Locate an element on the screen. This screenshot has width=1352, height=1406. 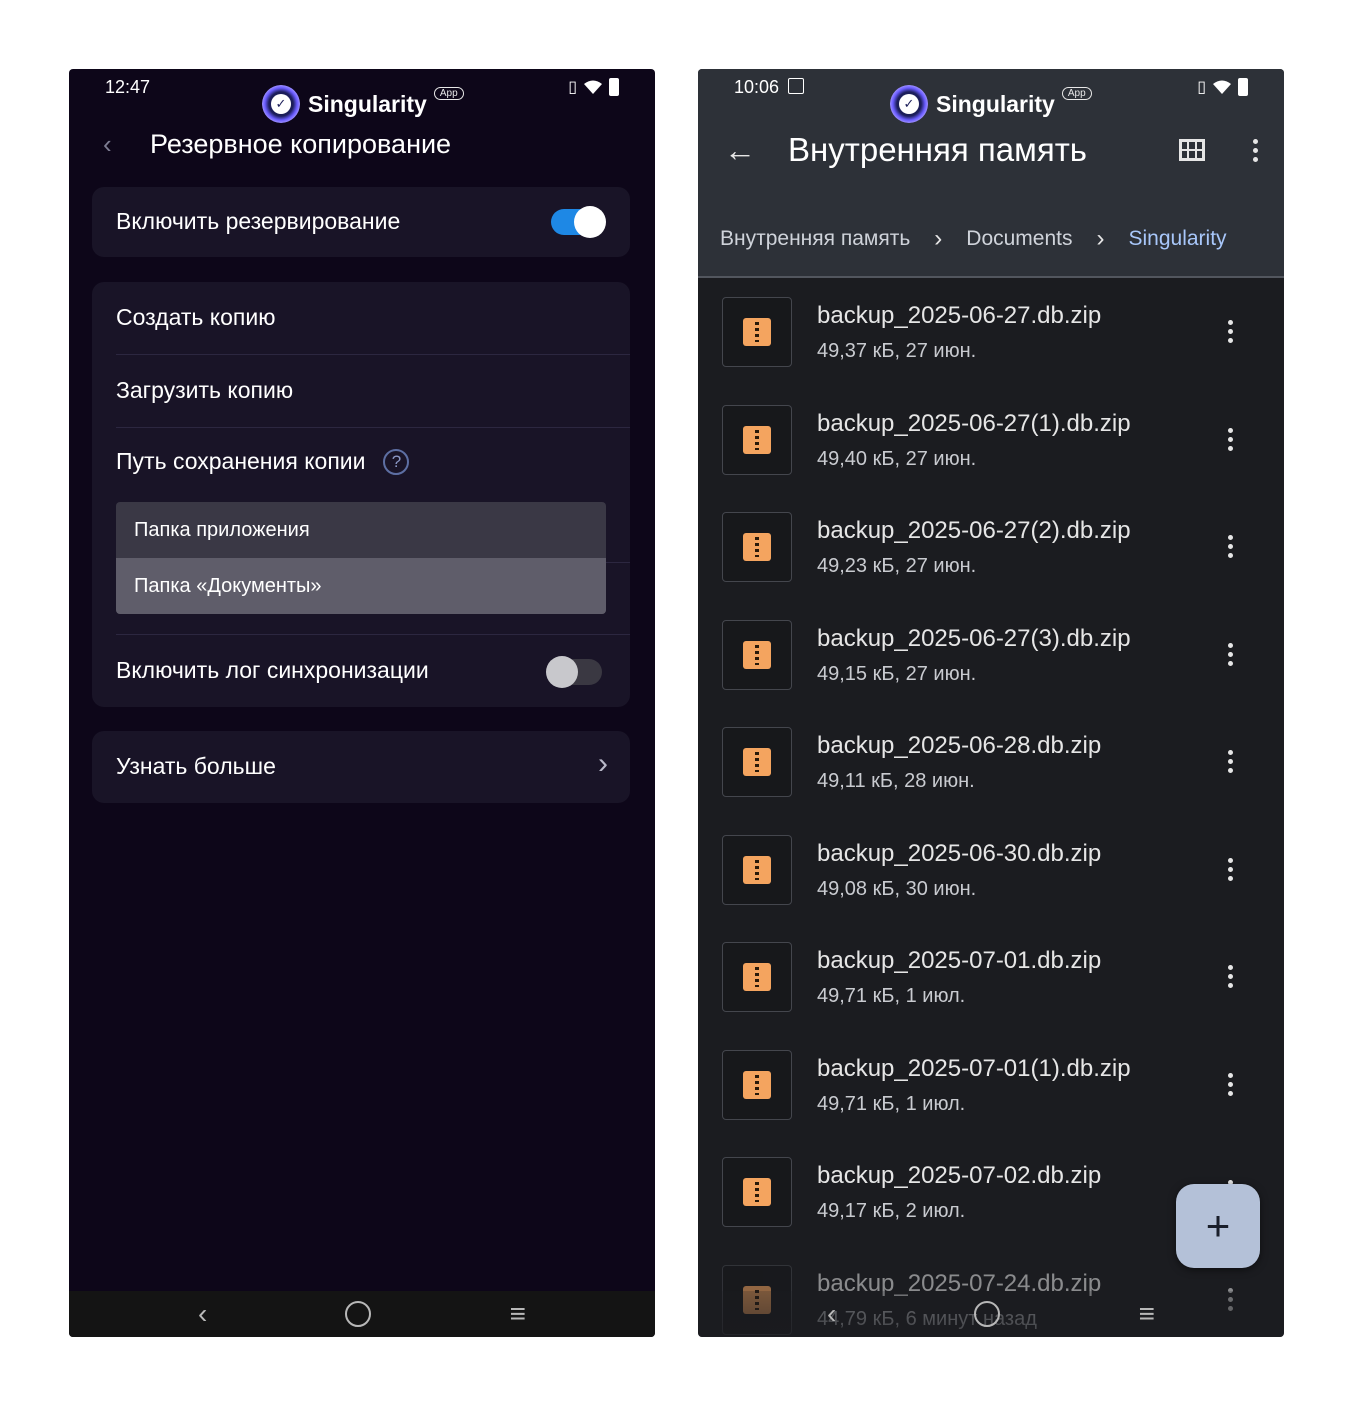
header: ← Внутренняя память is located at coordinates (991, 150).